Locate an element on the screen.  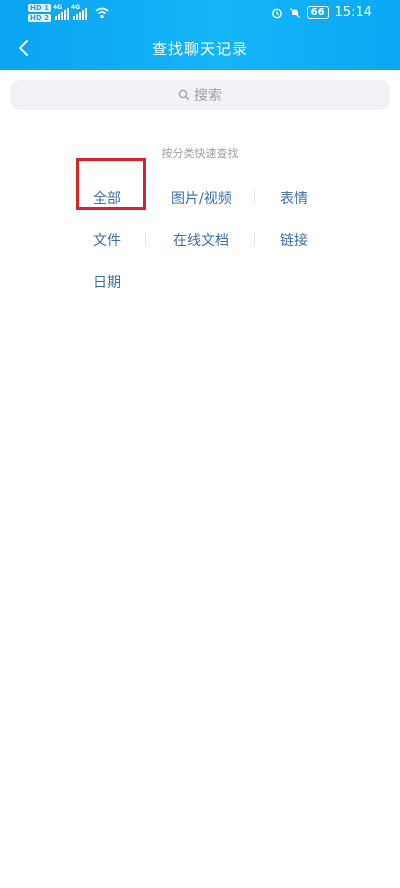
top-bar: HD 1 HD 2 4G 4G 66 15:14 查找聊天记录 is located at coordinates (200, 35).